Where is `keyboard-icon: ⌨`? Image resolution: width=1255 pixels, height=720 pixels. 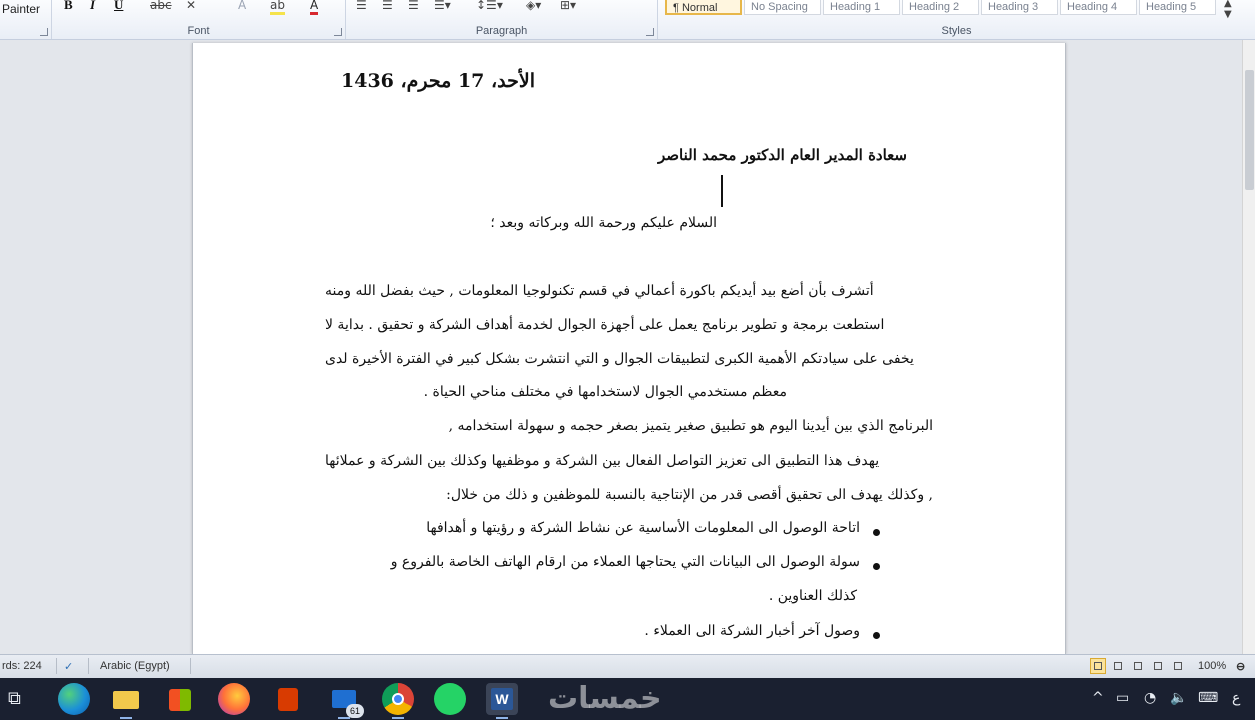
keyboard-icon: ⌨ is located at coordinates (1208, 698).